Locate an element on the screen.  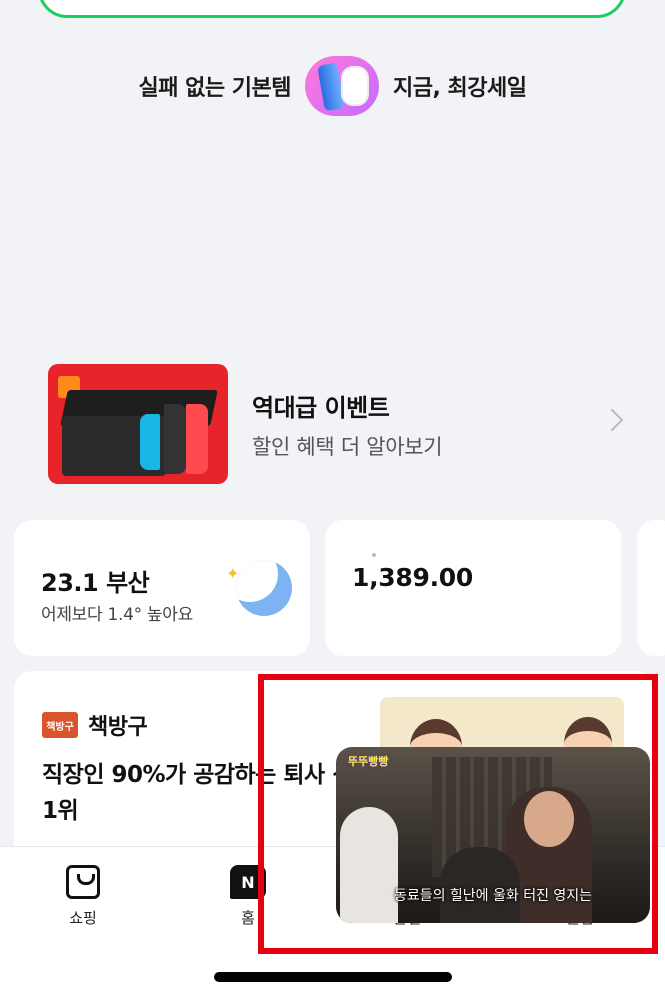
event-thumbnail is located at coordinates (138, 424).